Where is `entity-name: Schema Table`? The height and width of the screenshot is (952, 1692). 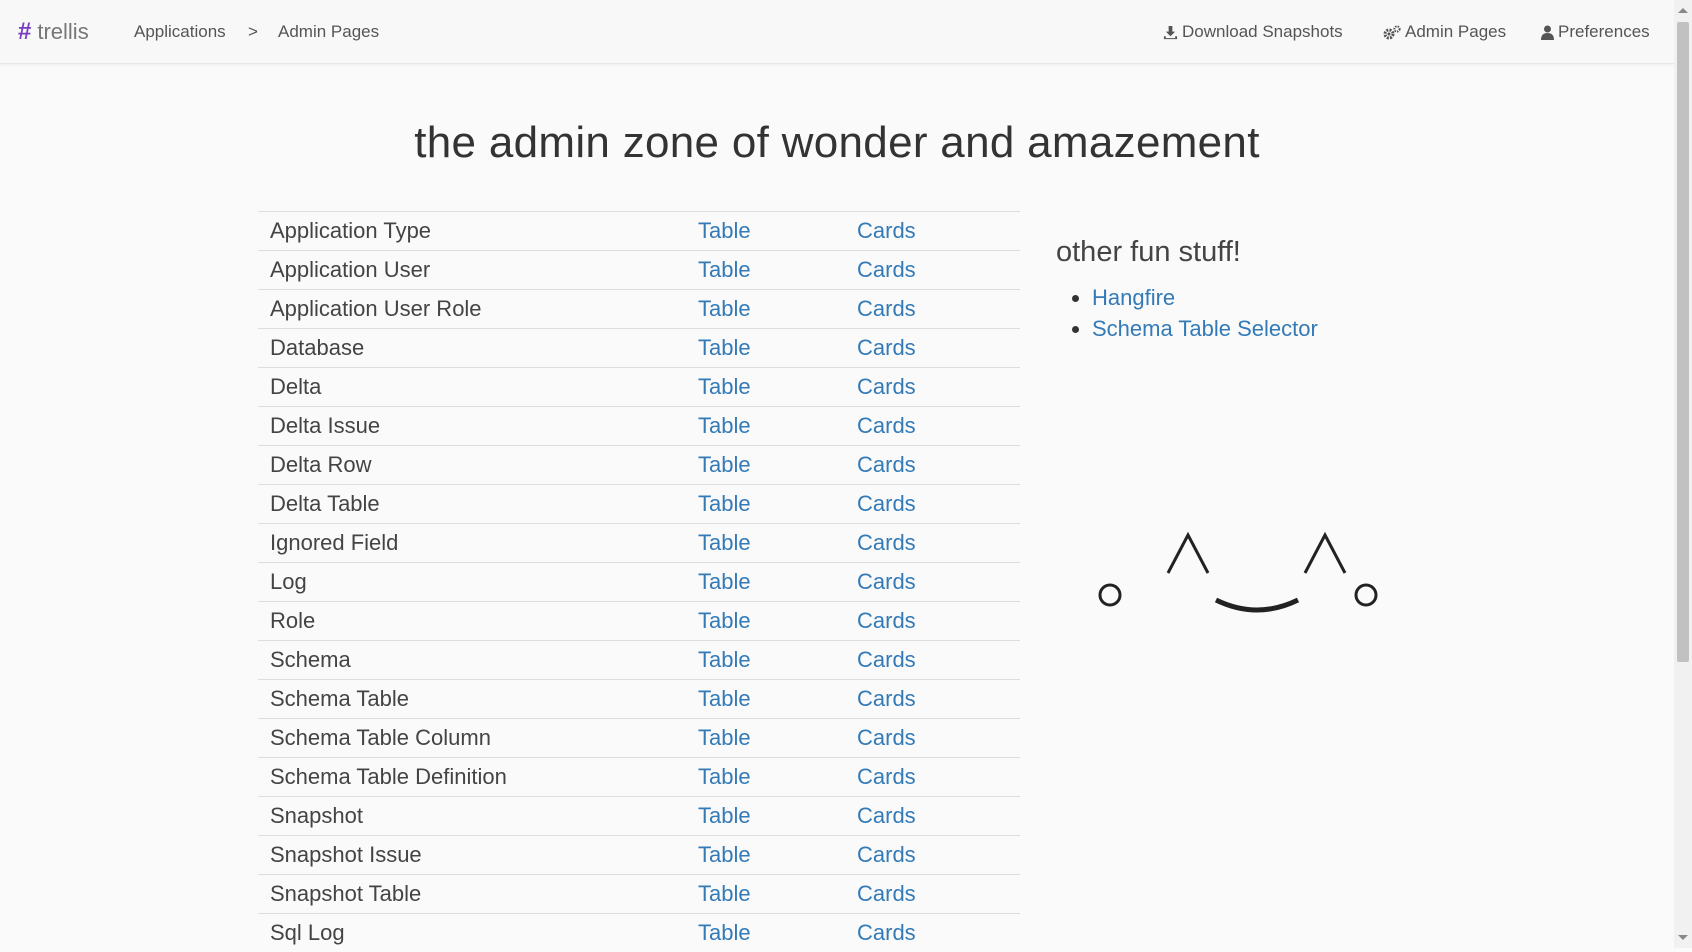
entity-name: Schema Table is located at coordinates (478, 699).